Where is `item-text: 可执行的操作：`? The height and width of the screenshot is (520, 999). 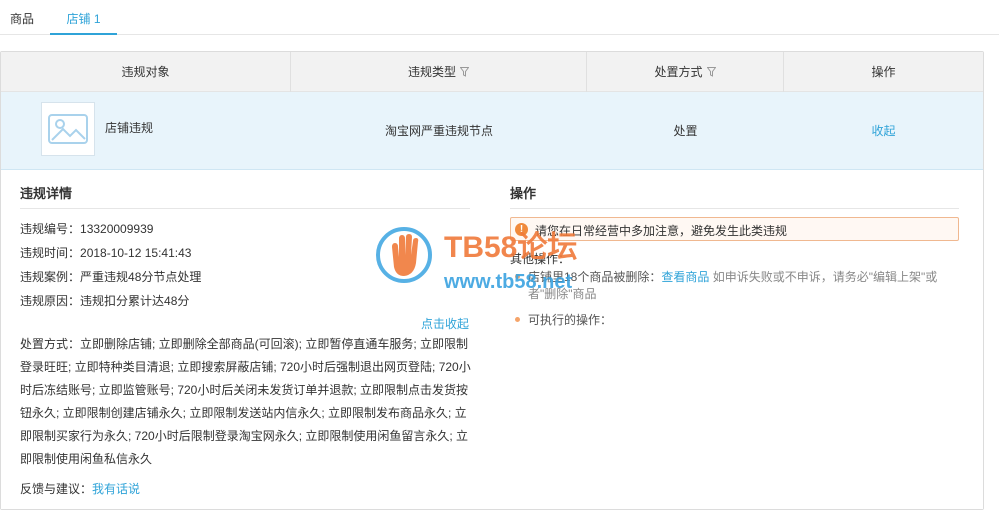 item-text: 可执行的操作： is located at coordinates (570, 320).